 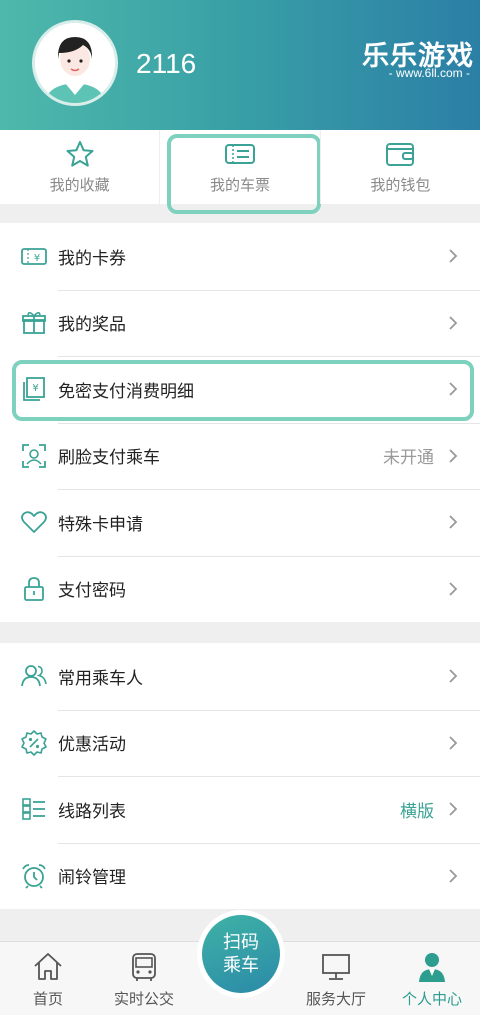 I want to click on quick-actions: 我的收藏 我的车票 我的钱包, so click(x=240, y=172).